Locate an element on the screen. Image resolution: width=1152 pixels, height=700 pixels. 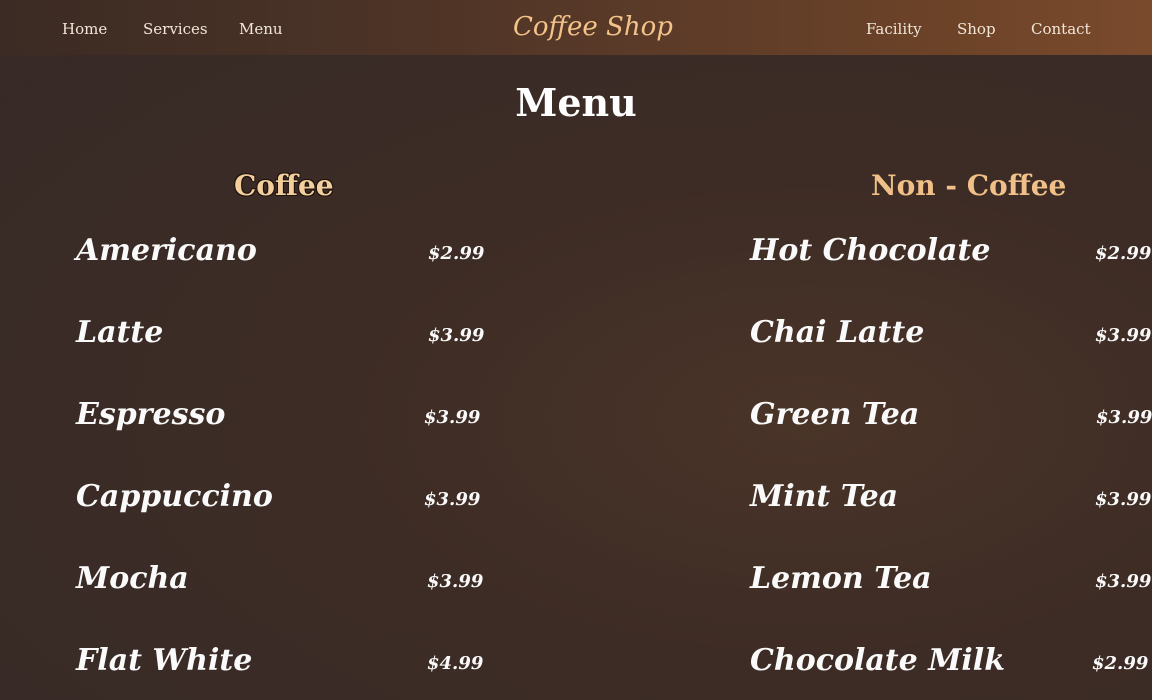
item-name: Mint Tea is located at coordinates (824, 496).